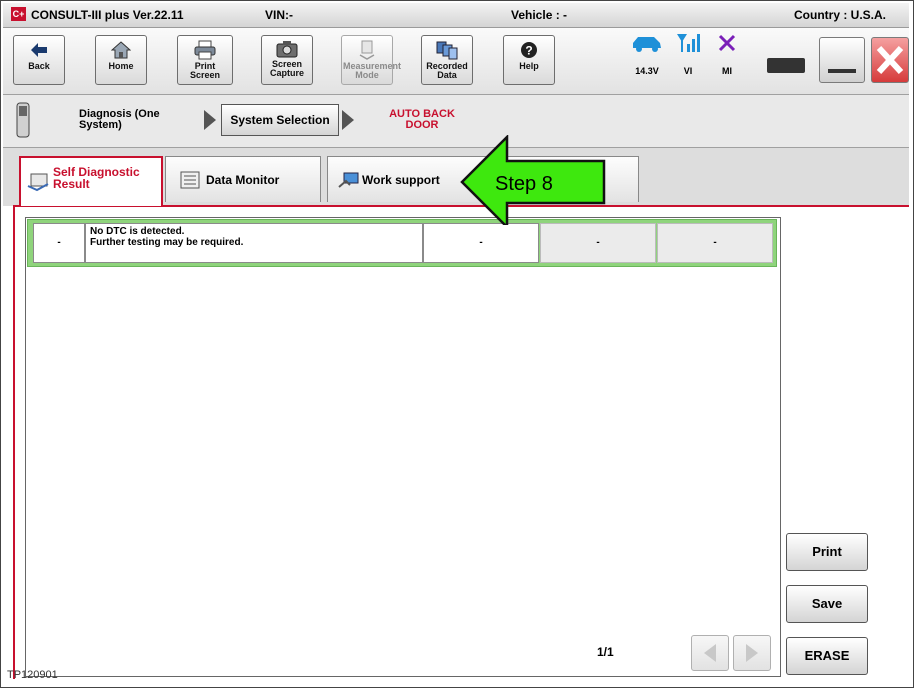 The height and width of the screenshot is (688, 914). Describe the element at coordinates (842, 71) in the screenshot. I see `minimize-icon` at that location.